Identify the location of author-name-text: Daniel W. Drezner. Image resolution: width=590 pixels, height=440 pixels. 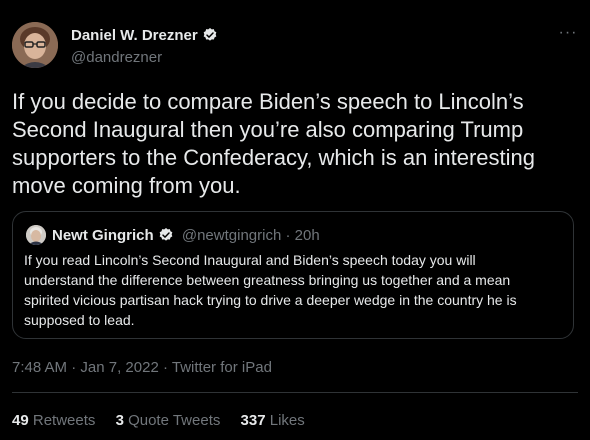
(134, 35).